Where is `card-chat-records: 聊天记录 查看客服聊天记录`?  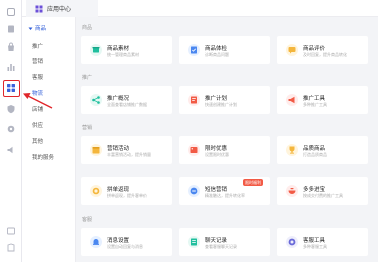 card-chat-records: 聊天记录 查看客服聊天记录 is located at coordinates (224, 242).